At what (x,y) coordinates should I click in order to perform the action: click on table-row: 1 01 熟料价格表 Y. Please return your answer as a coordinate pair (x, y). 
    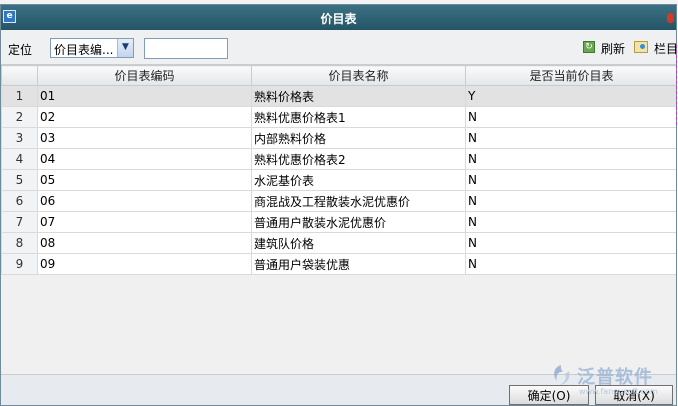
    Looking at the image, I should click on (338, 96).